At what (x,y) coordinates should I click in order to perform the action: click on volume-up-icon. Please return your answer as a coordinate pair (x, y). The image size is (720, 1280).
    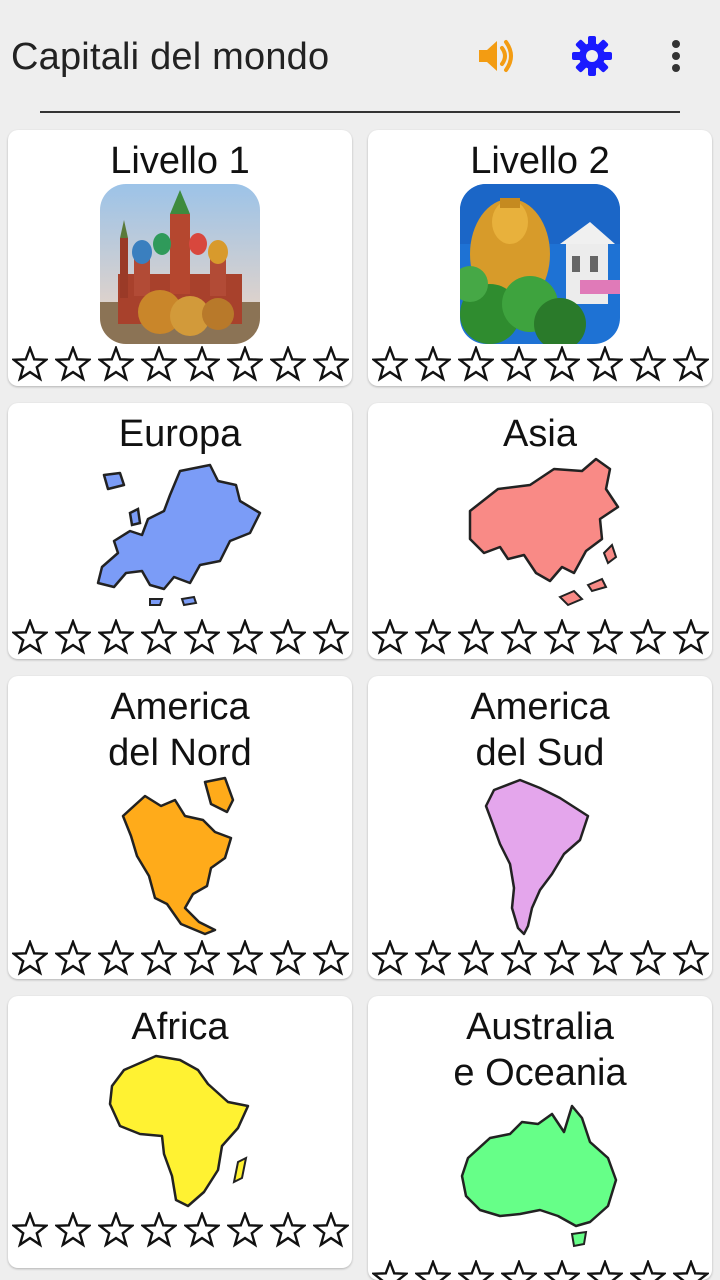
    Looking at the image, I should click on (496, 56).